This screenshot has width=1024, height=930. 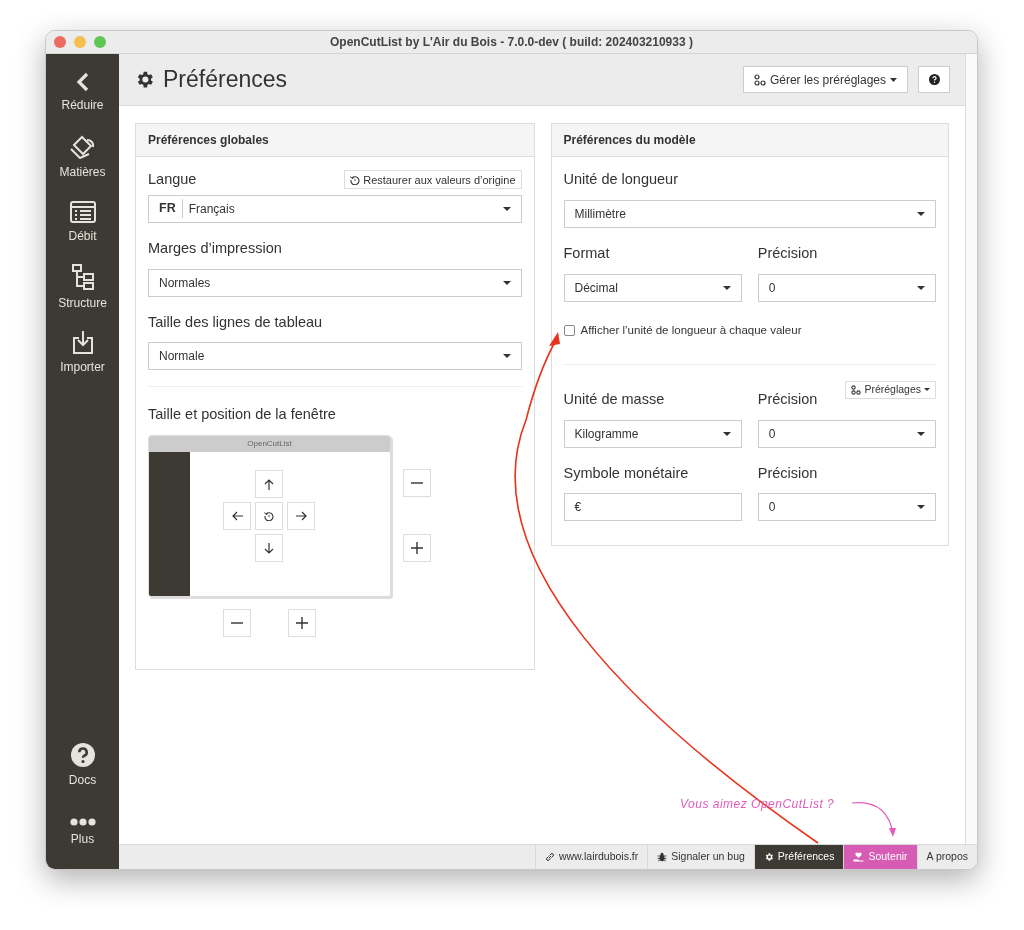 What do you see at coordinates (874, 819) in the screenshot?
I see `annotation-arrow` at bounding box center [874, 819].